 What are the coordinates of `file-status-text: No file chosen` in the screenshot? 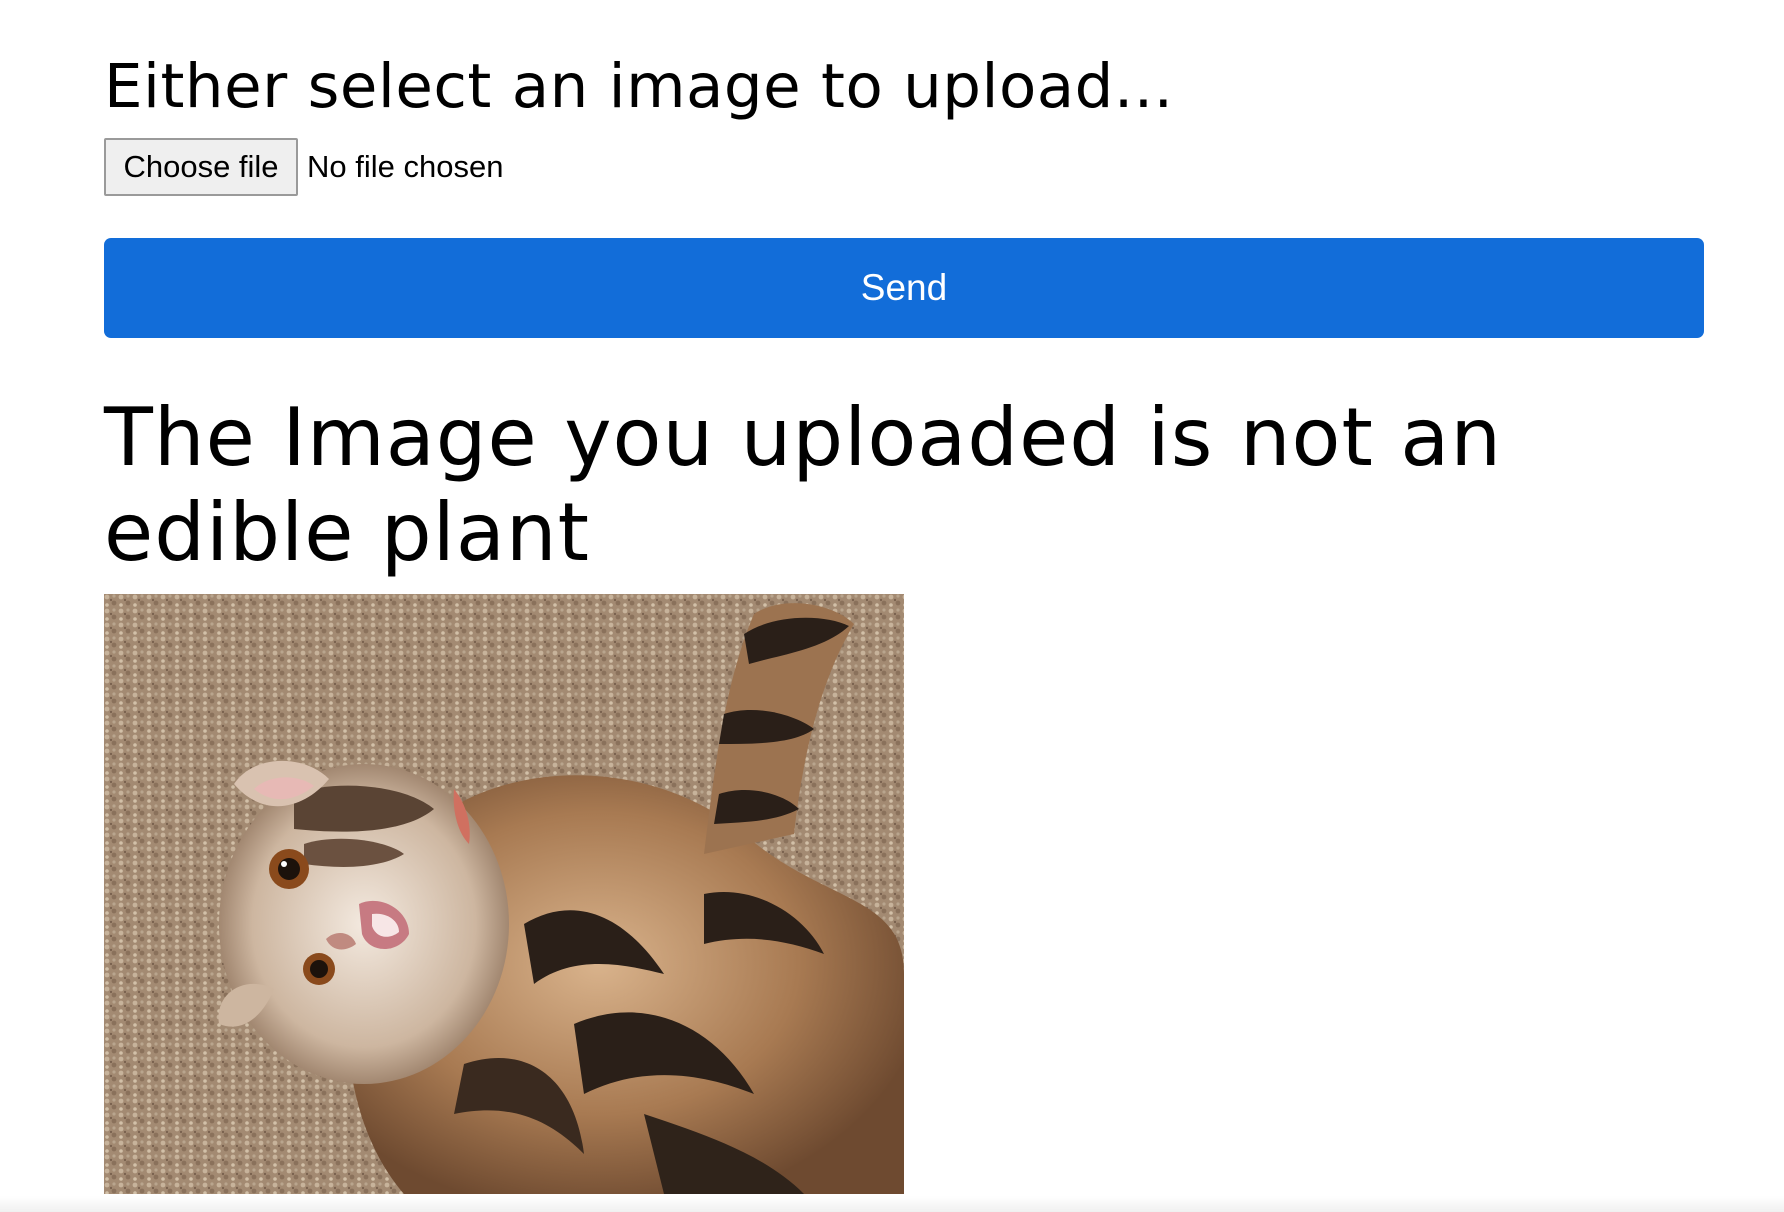 It's located at (405, 166).